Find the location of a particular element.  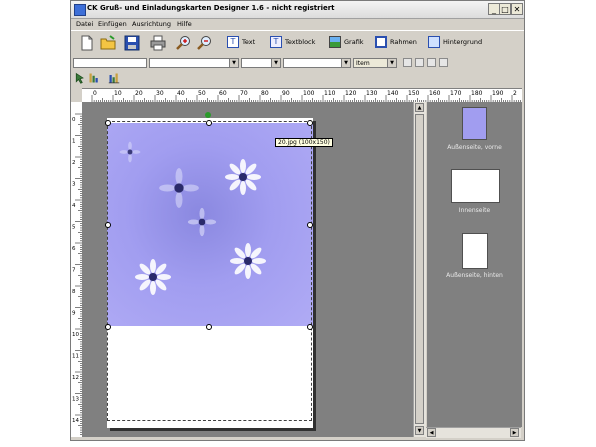

vertical-ruler-ticks: 01234567891011121314 is located at coordinates (77, 274).